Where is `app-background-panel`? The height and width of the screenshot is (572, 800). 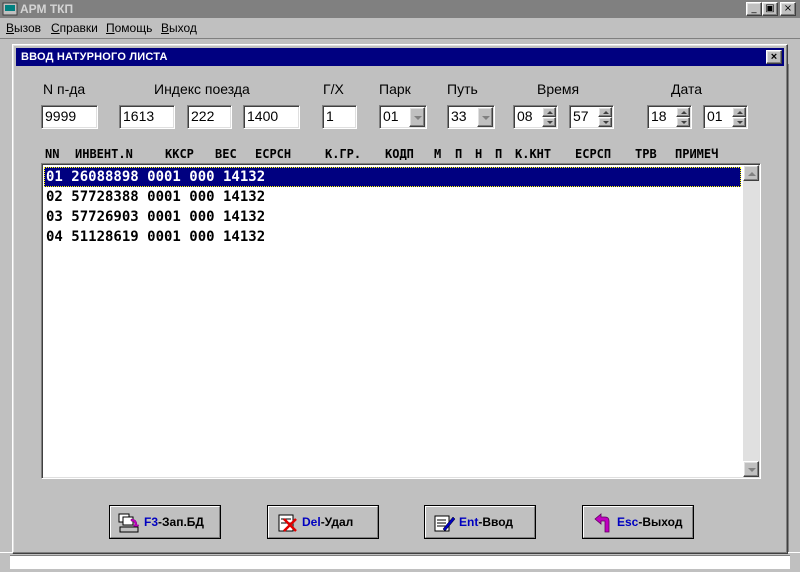
app-background-panel is located at coordinates (794, 309).